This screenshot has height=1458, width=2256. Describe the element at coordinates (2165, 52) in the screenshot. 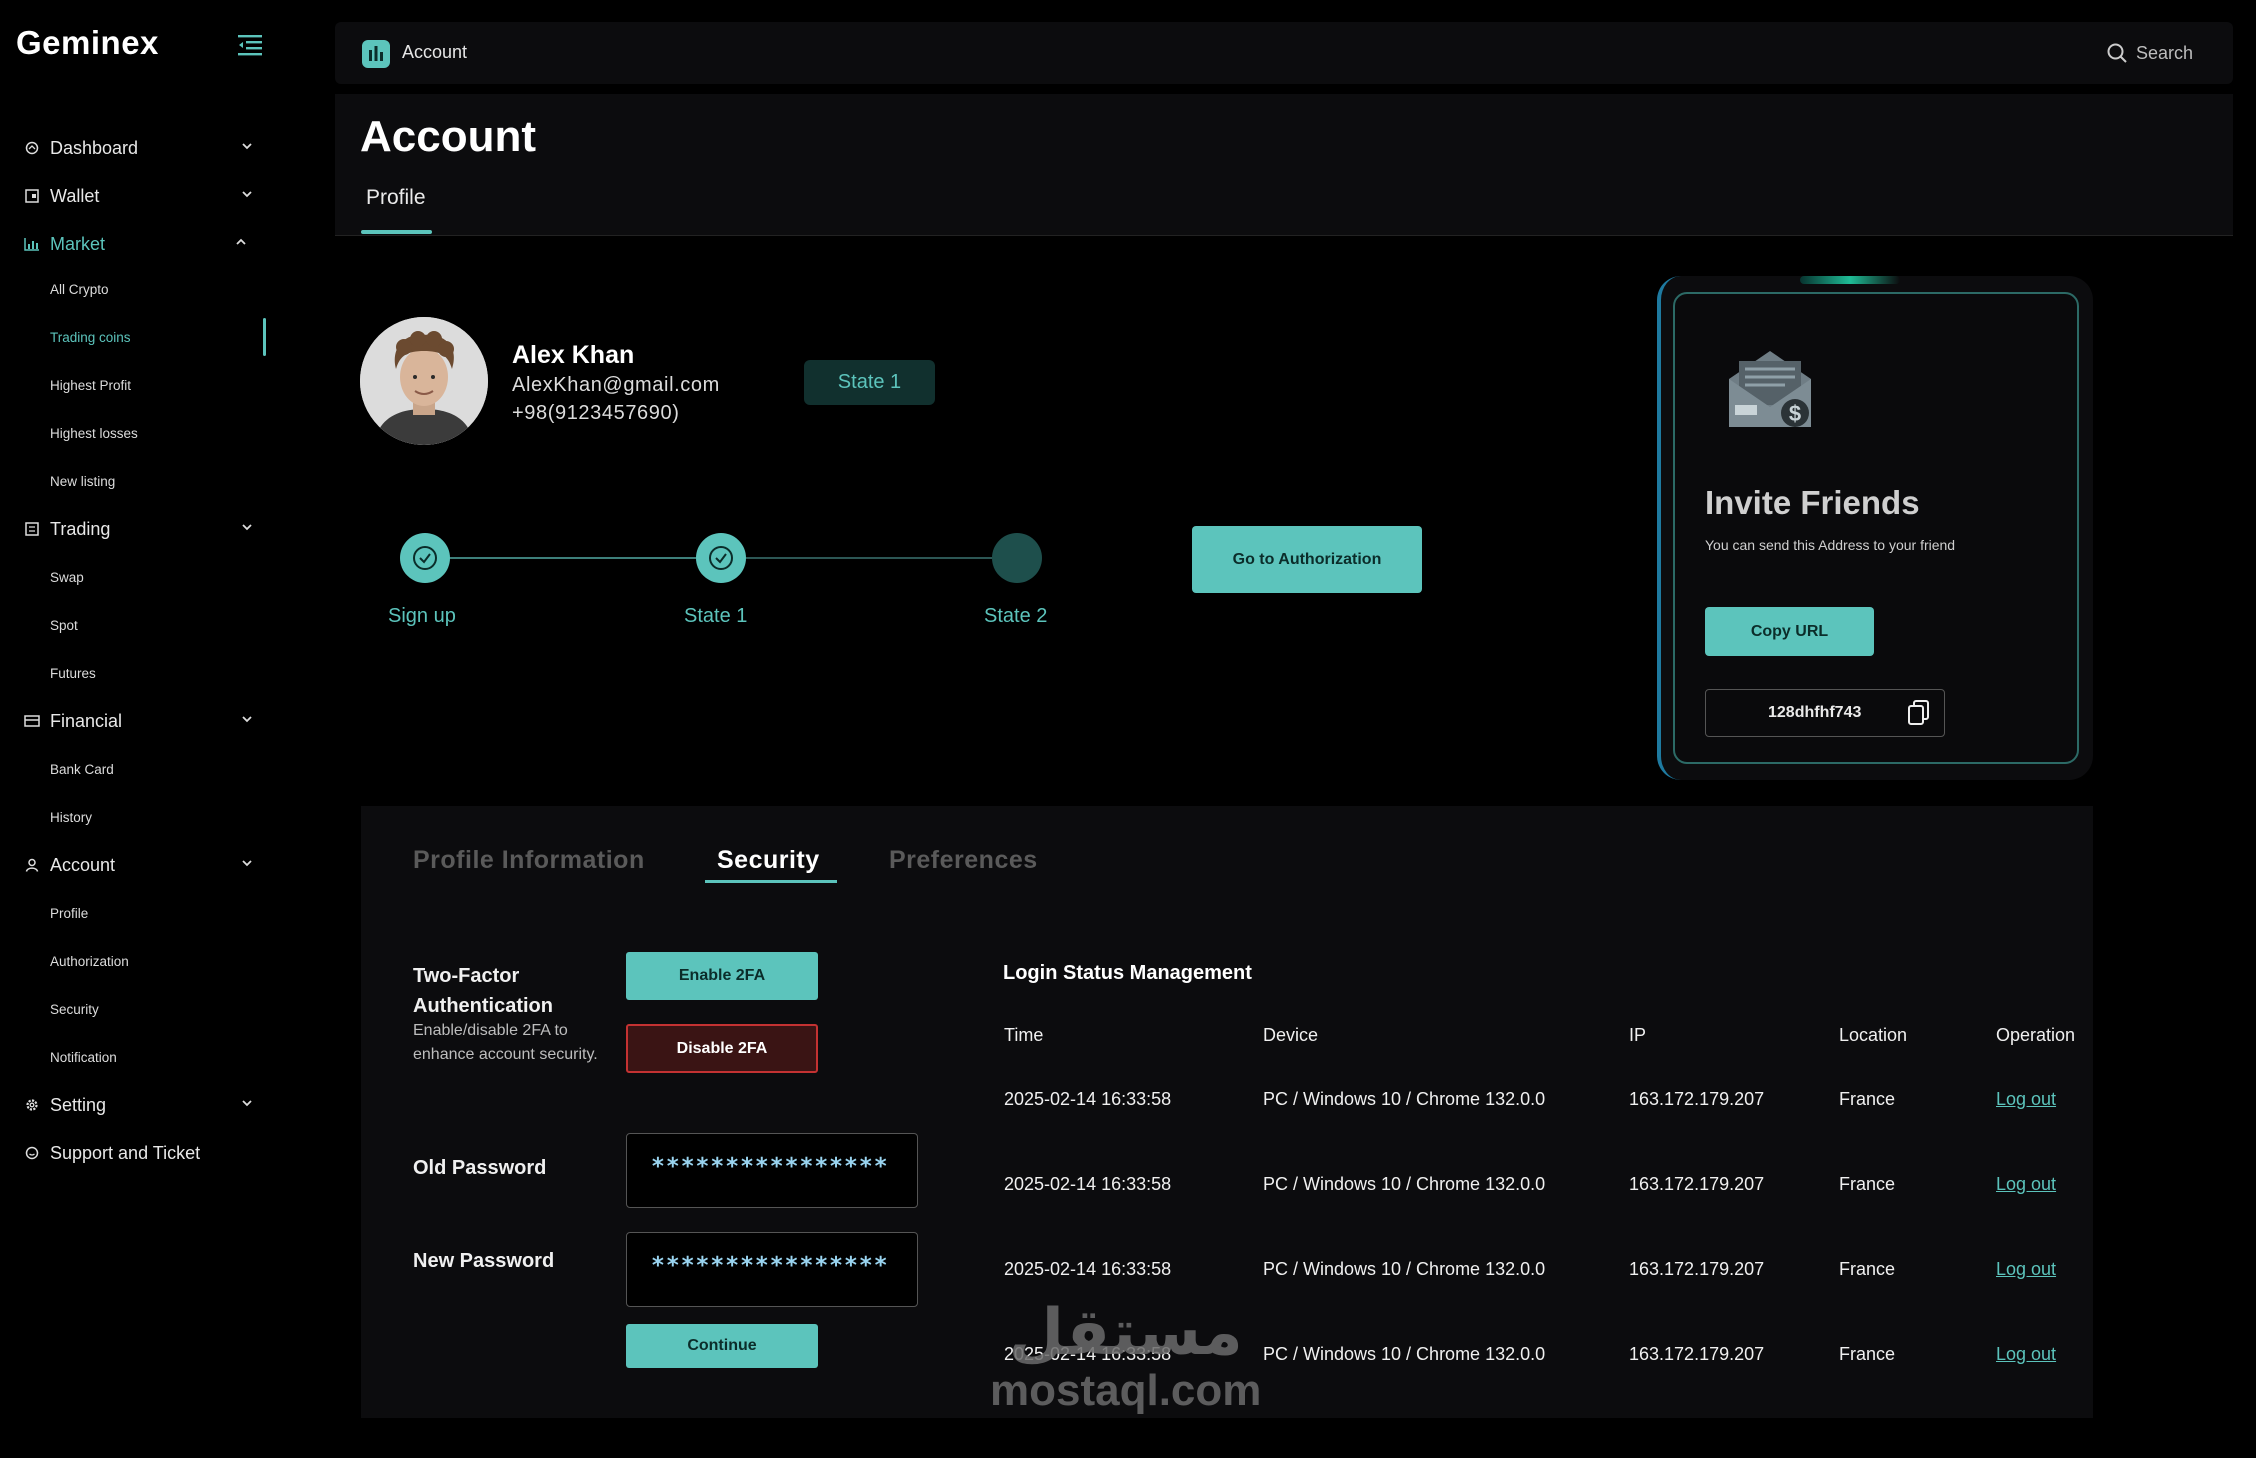

I see `search-label: Search` at that location.